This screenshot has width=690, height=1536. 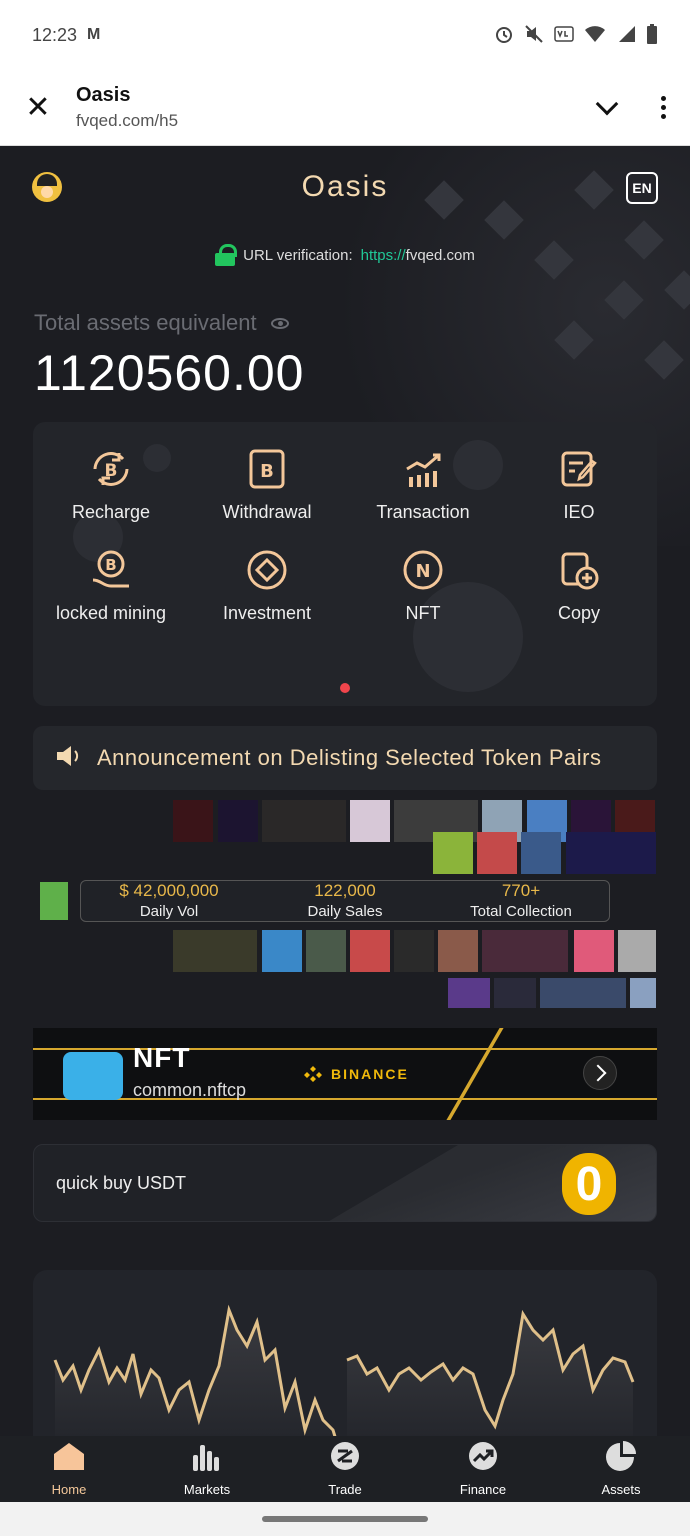 What do you see at coordinates (190, 1090) in the screenshot?
I see `banner-subtitle: common.nftcp` at bounding box center [190, 1090].